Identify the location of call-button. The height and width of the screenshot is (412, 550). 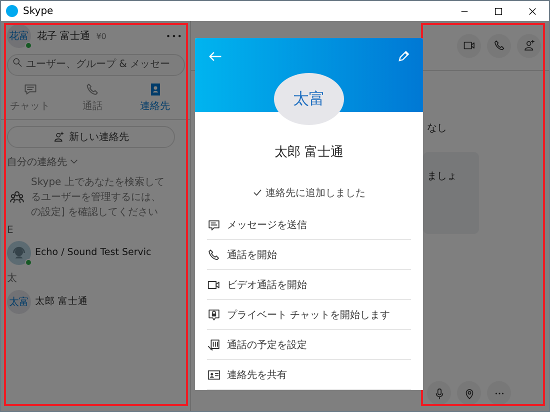
(499, 46).